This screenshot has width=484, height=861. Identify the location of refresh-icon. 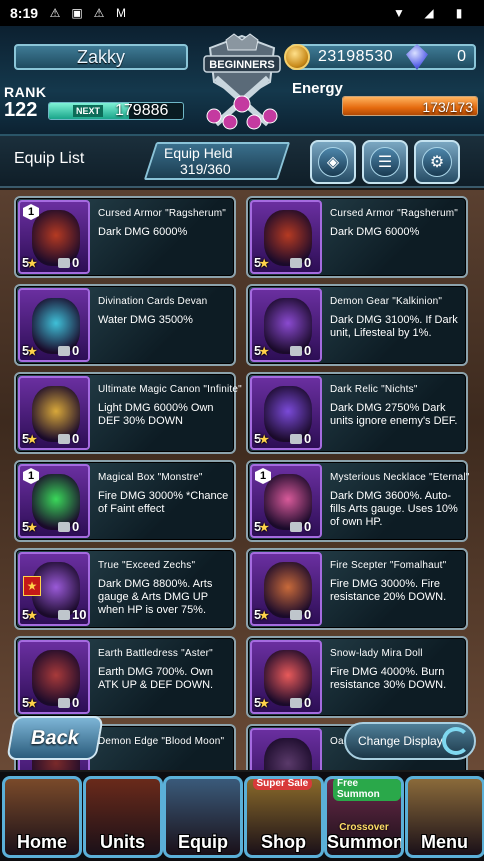
(456, 741).